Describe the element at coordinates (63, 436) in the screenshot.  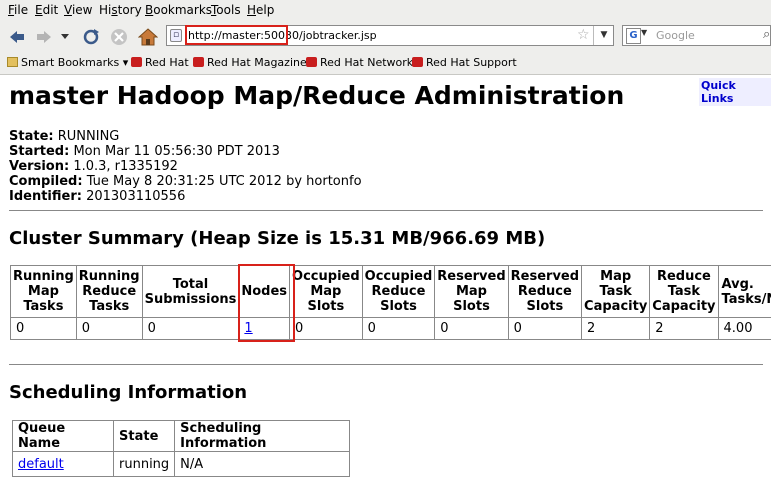
I see `col-queue-name: Queue Name` at that location.